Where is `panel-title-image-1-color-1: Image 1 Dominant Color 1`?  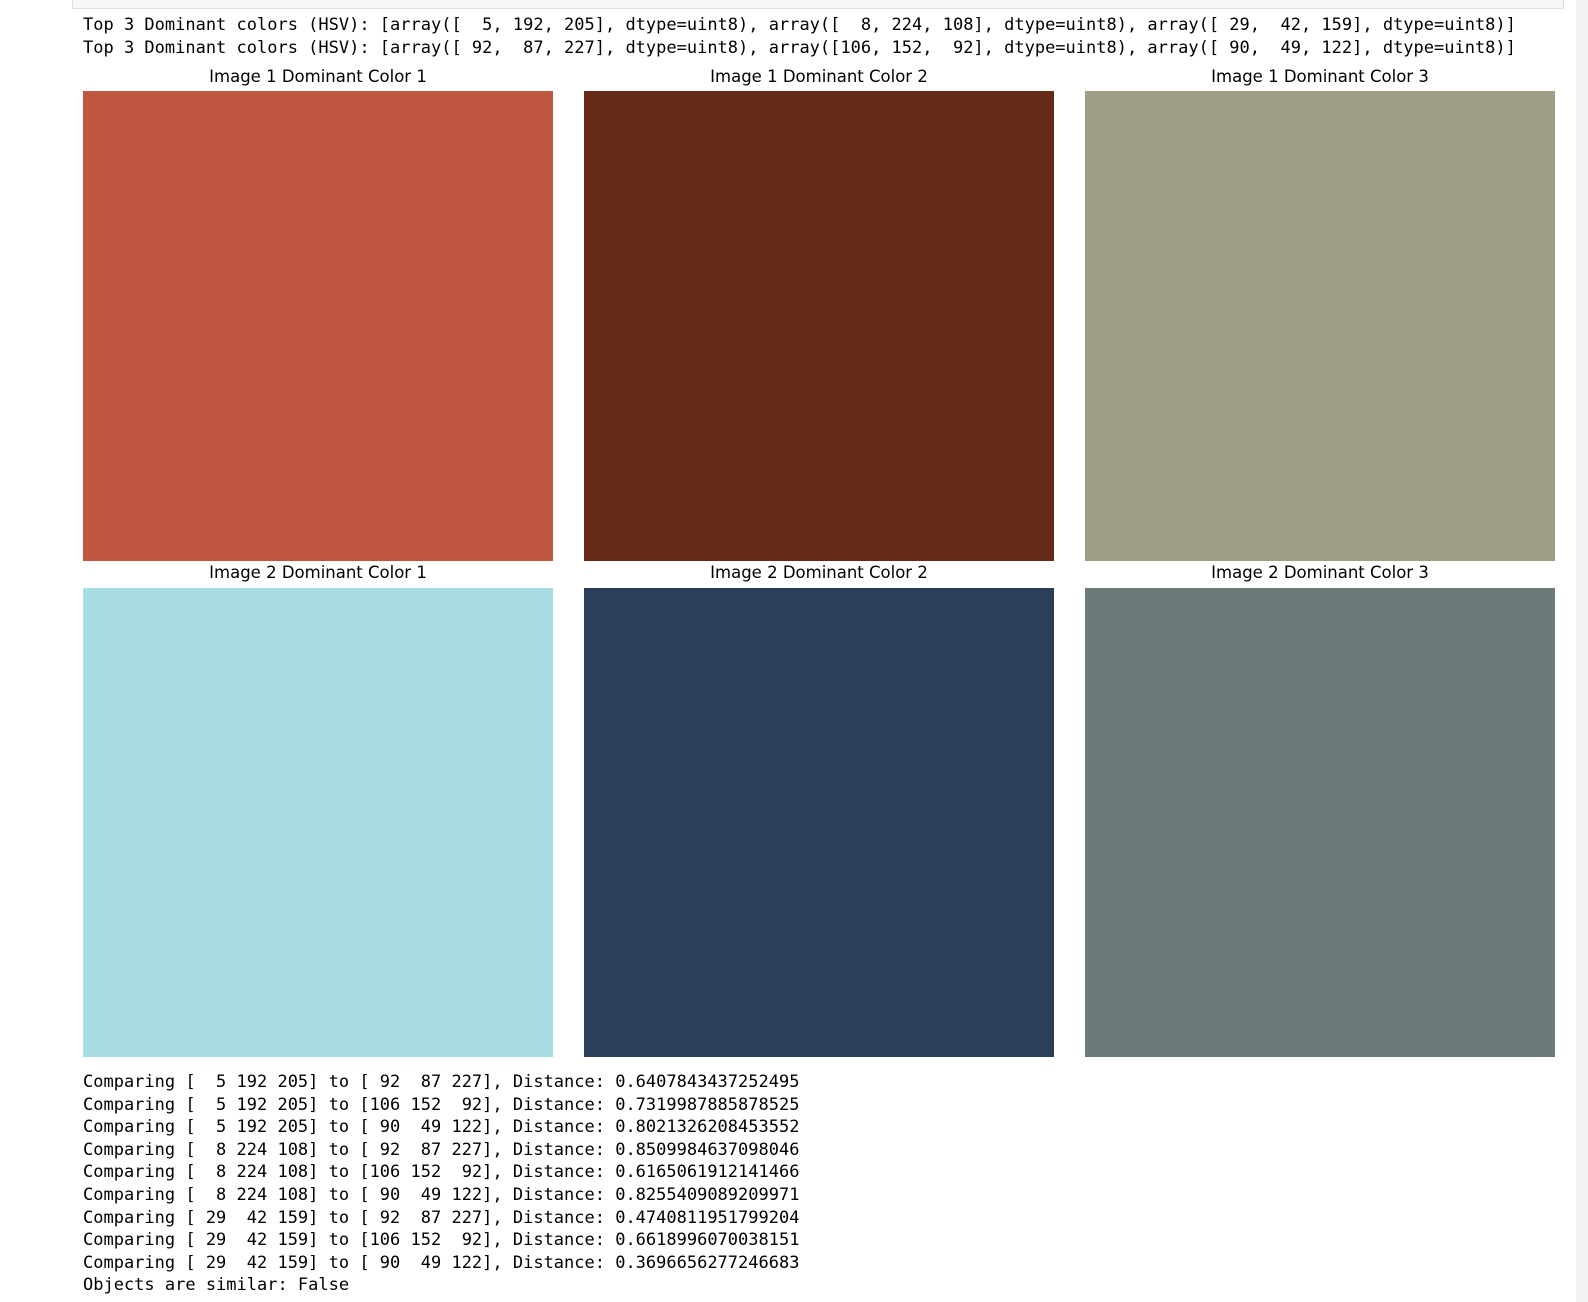
panel-title-image-1-color-1: Image 1 Dominant Color 1 is located at coordinates (318, 76).